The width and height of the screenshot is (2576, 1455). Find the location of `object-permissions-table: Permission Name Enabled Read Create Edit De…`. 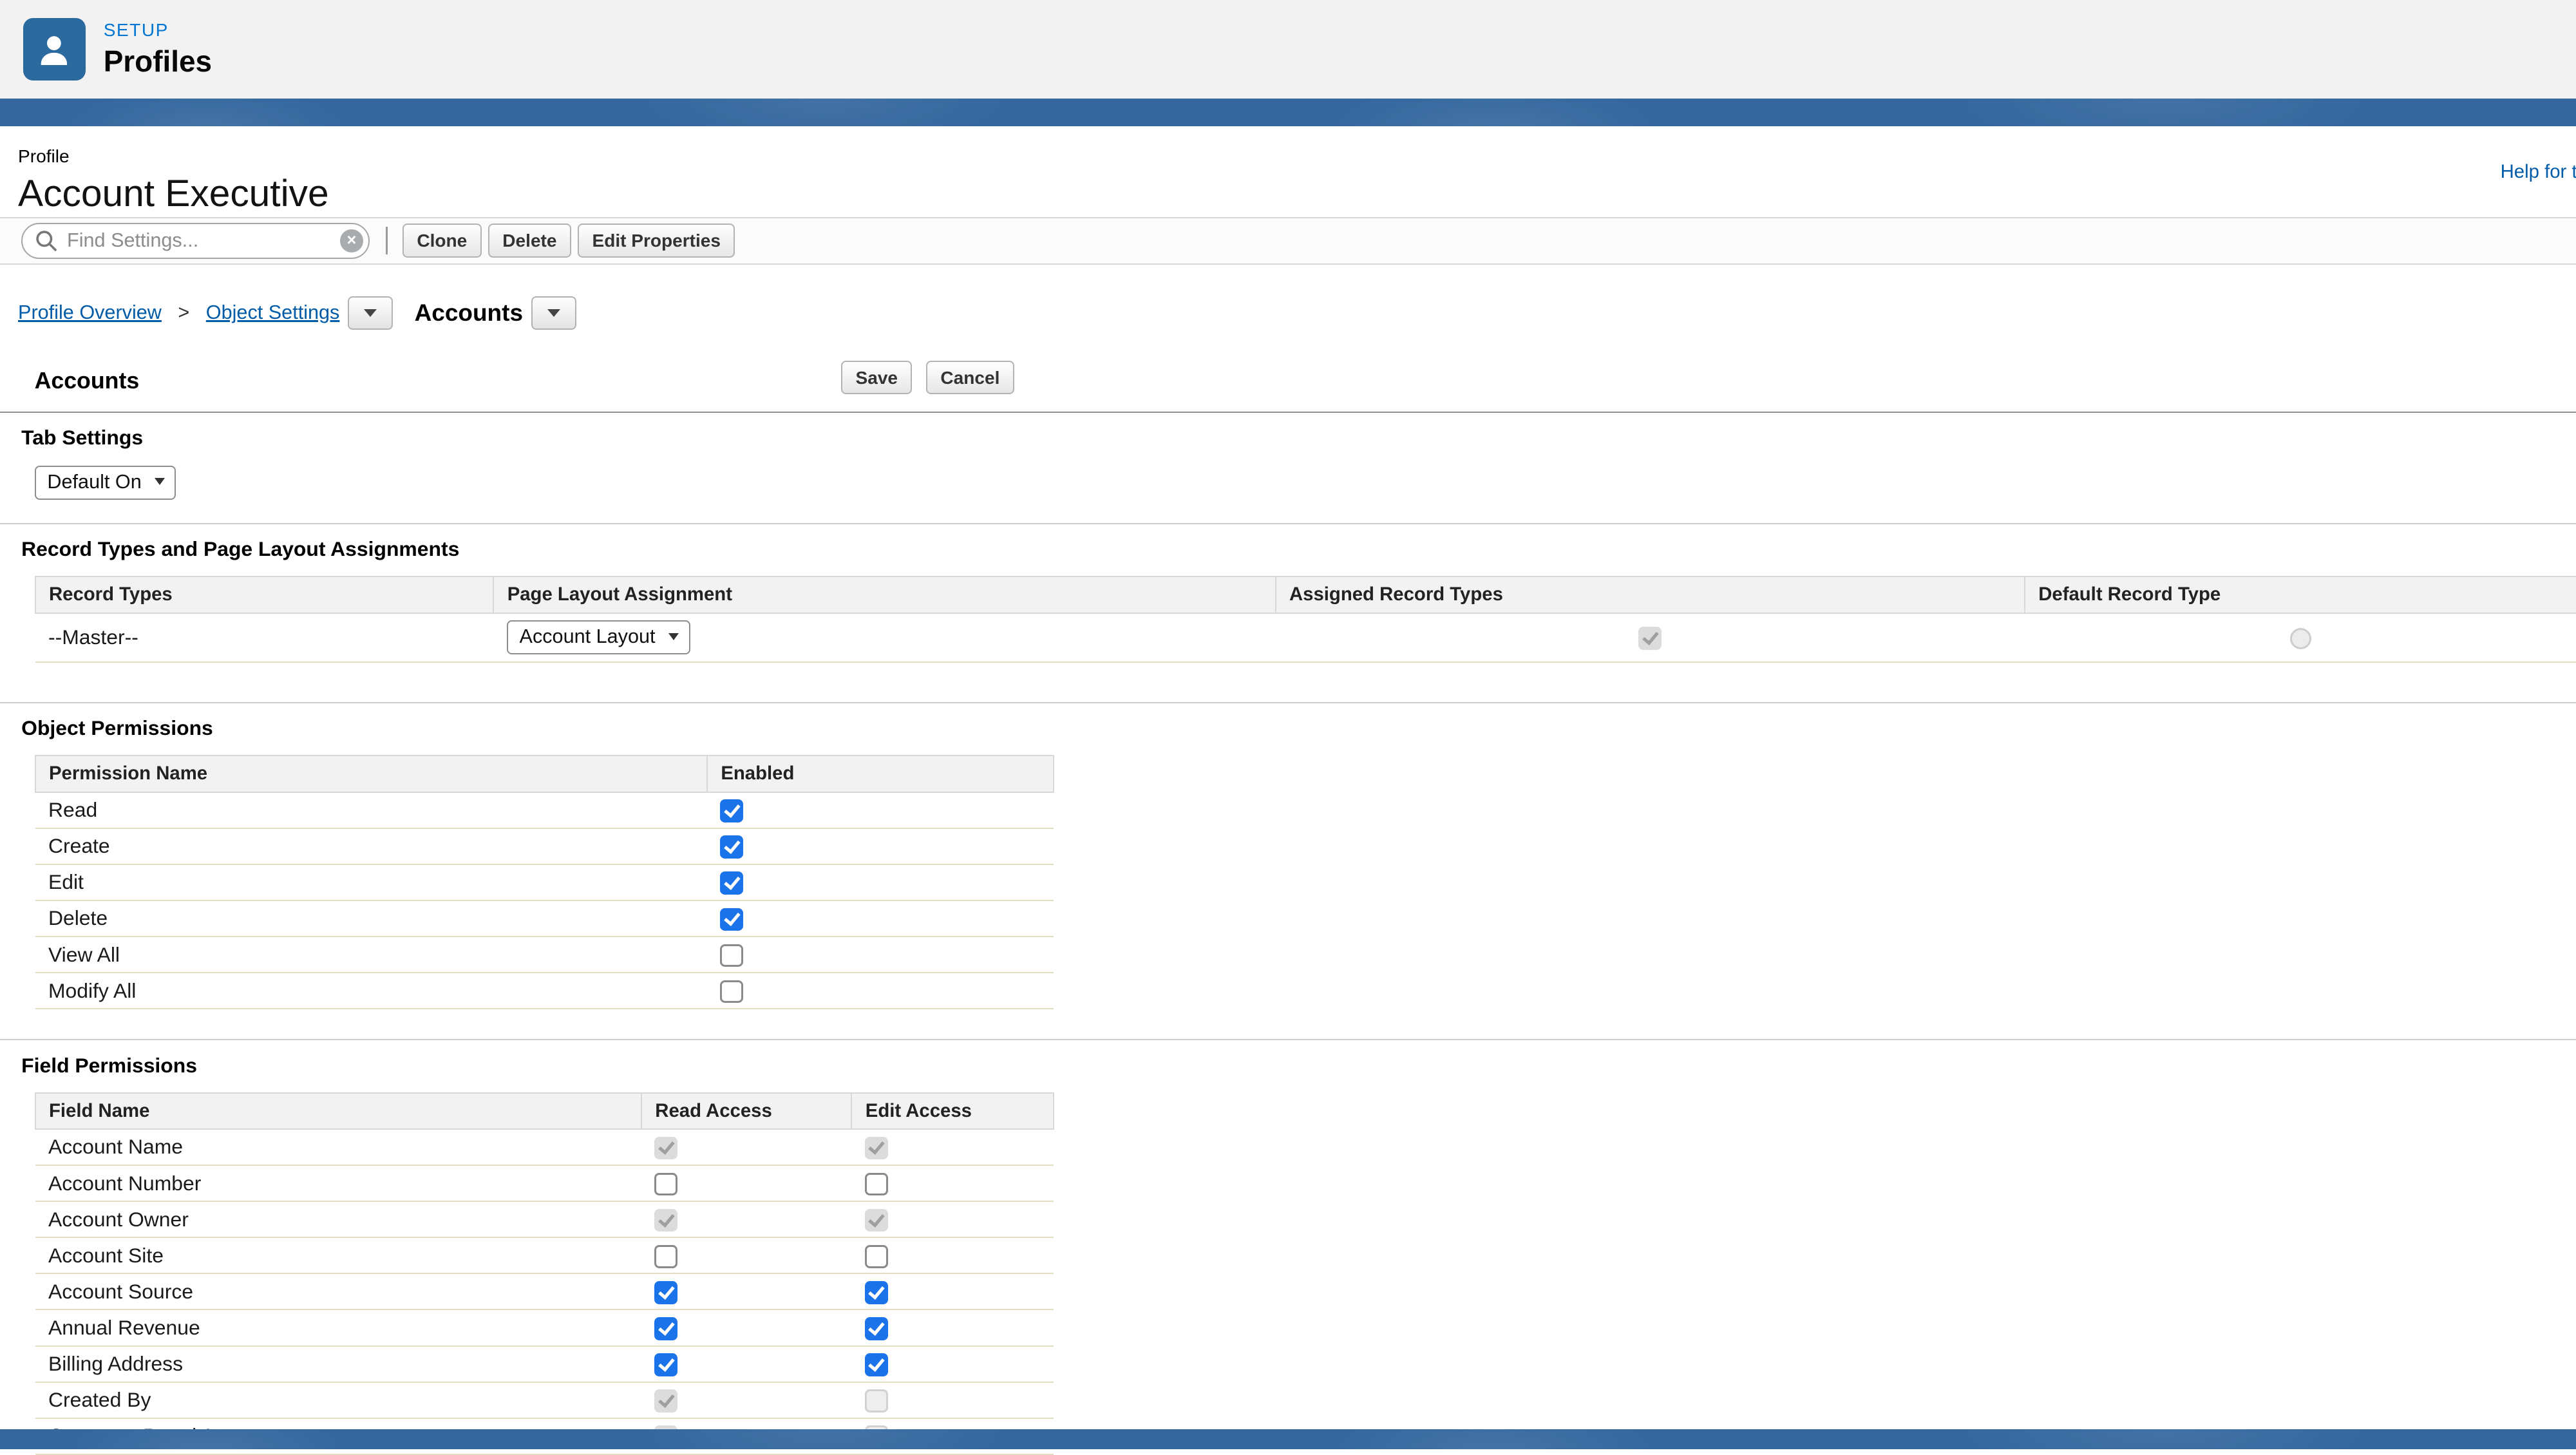

object-permissions-table: Permission Name Enabled Read Create Edit De… is located at coordinates (544, 882).